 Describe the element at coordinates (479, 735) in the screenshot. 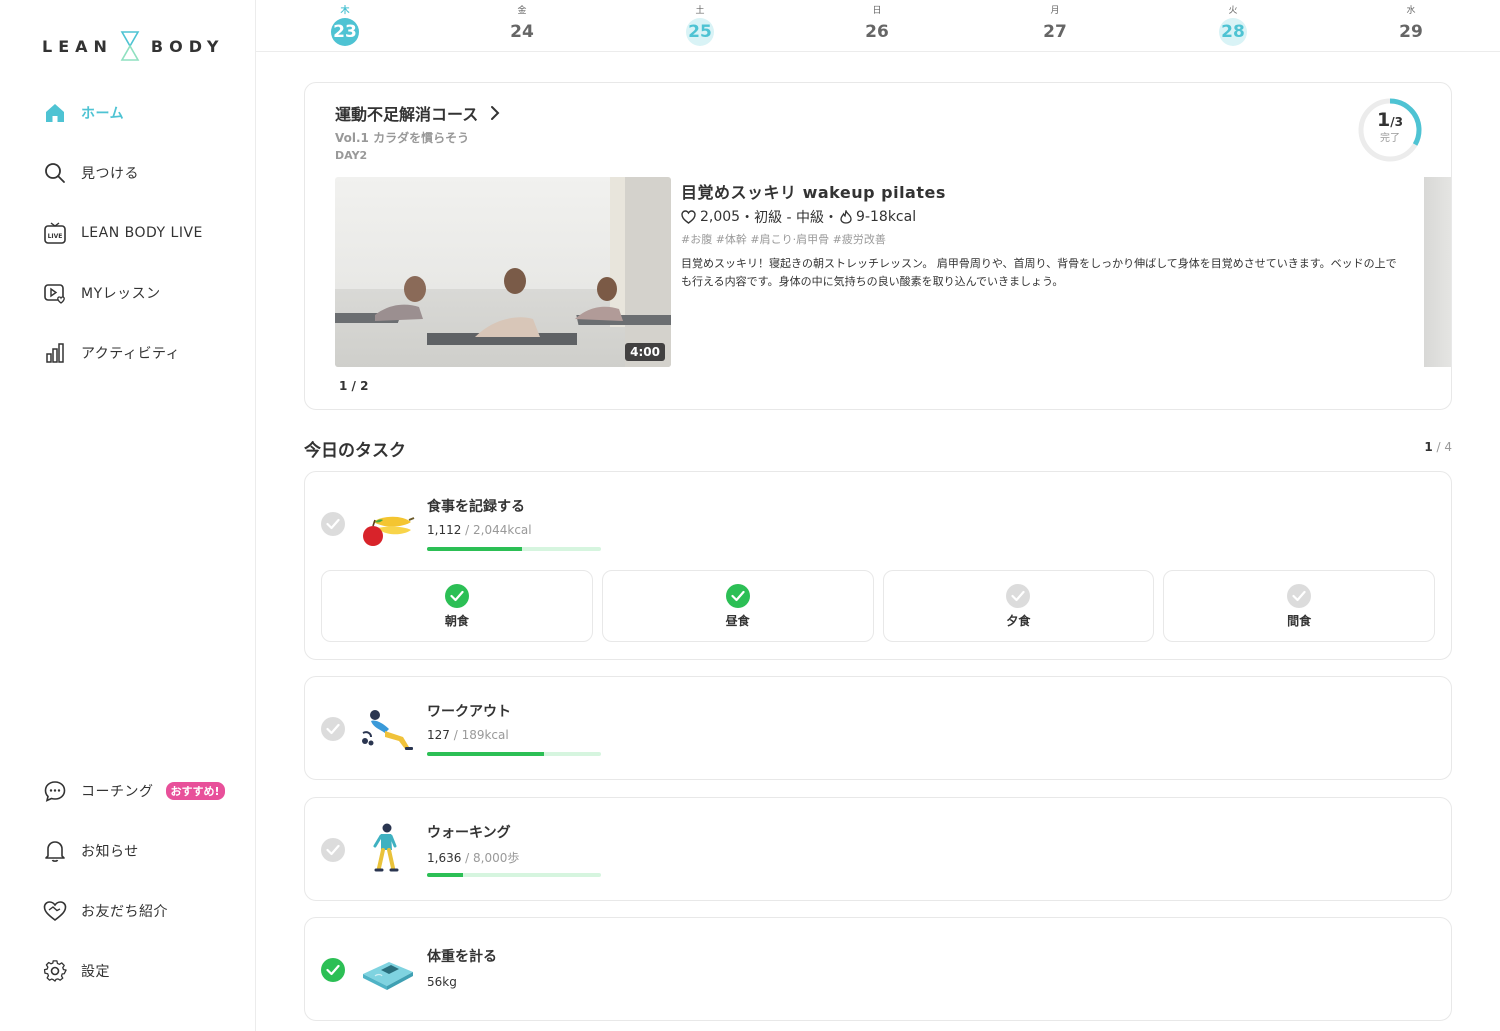

I see `task-target-value: / 189kcal` at that location.